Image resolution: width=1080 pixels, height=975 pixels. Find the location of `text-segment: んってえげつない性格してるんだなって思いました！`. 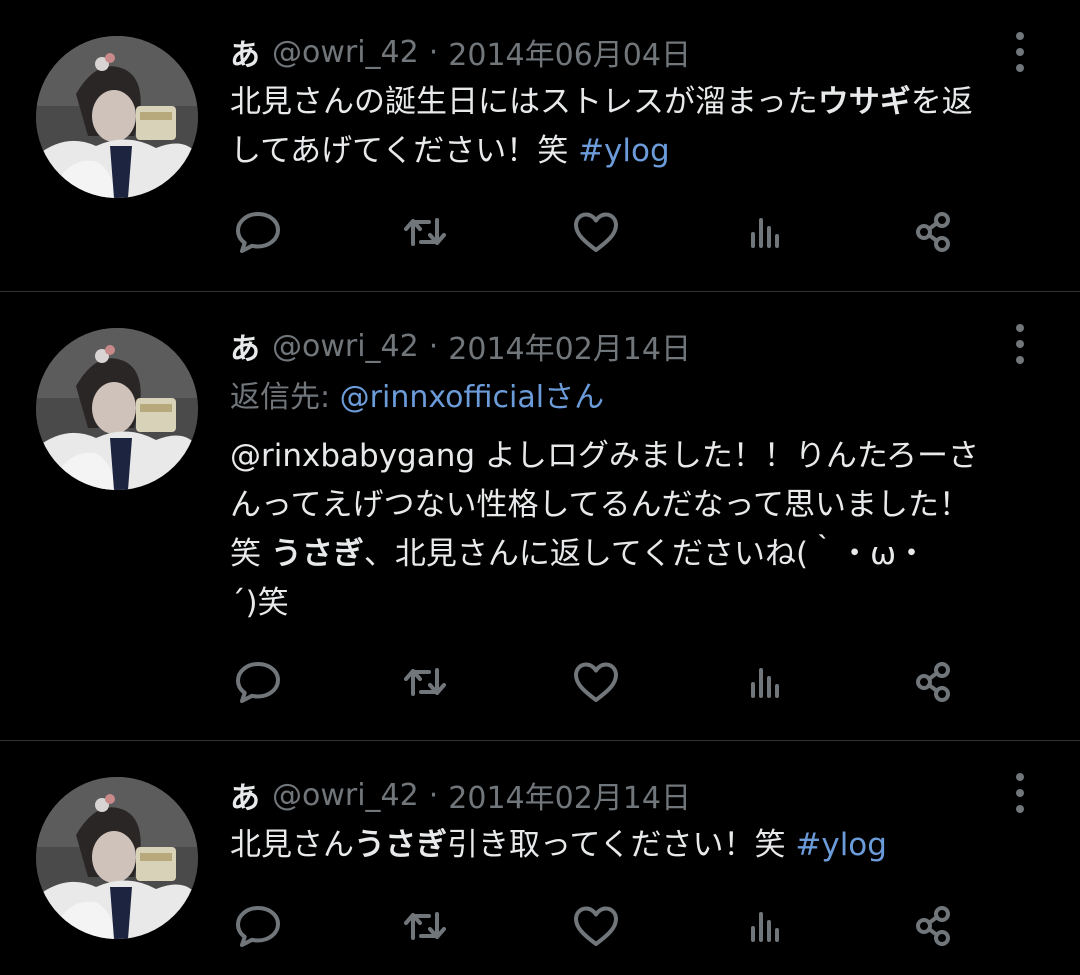

text-segment: んってえげつない性格してるんだなって思いました！ is located at coordinates (600, 505).